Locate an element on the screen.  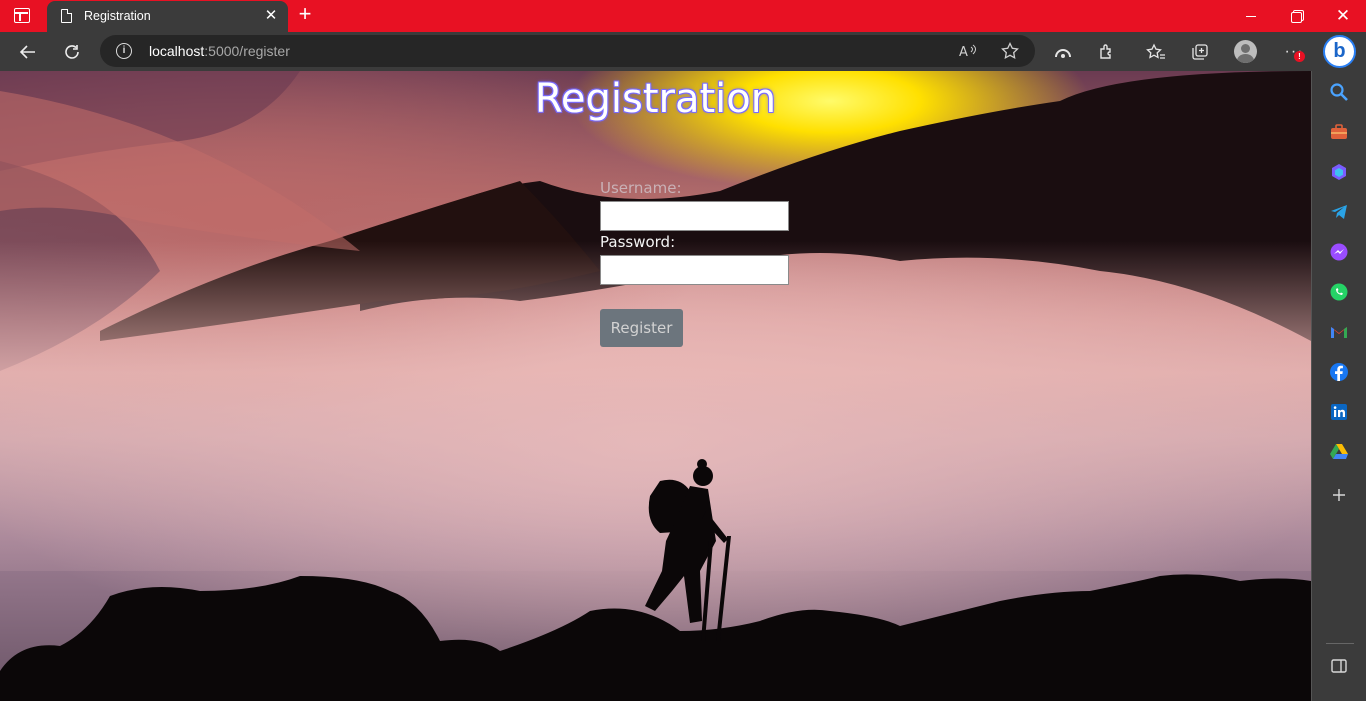
username-label: Username: is located at coordinates (641, 188).